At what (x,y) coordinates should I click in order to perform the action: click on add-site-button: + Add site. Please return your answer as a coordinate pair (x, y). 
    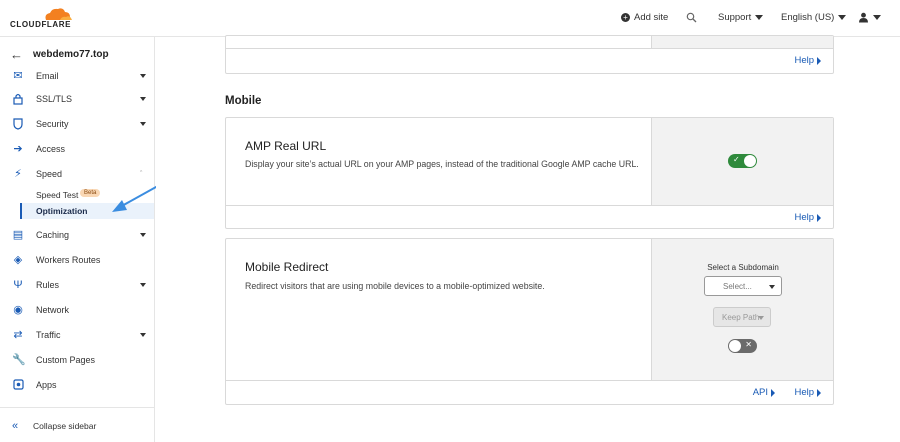
    Looking at the image, I should click on (644, 17).